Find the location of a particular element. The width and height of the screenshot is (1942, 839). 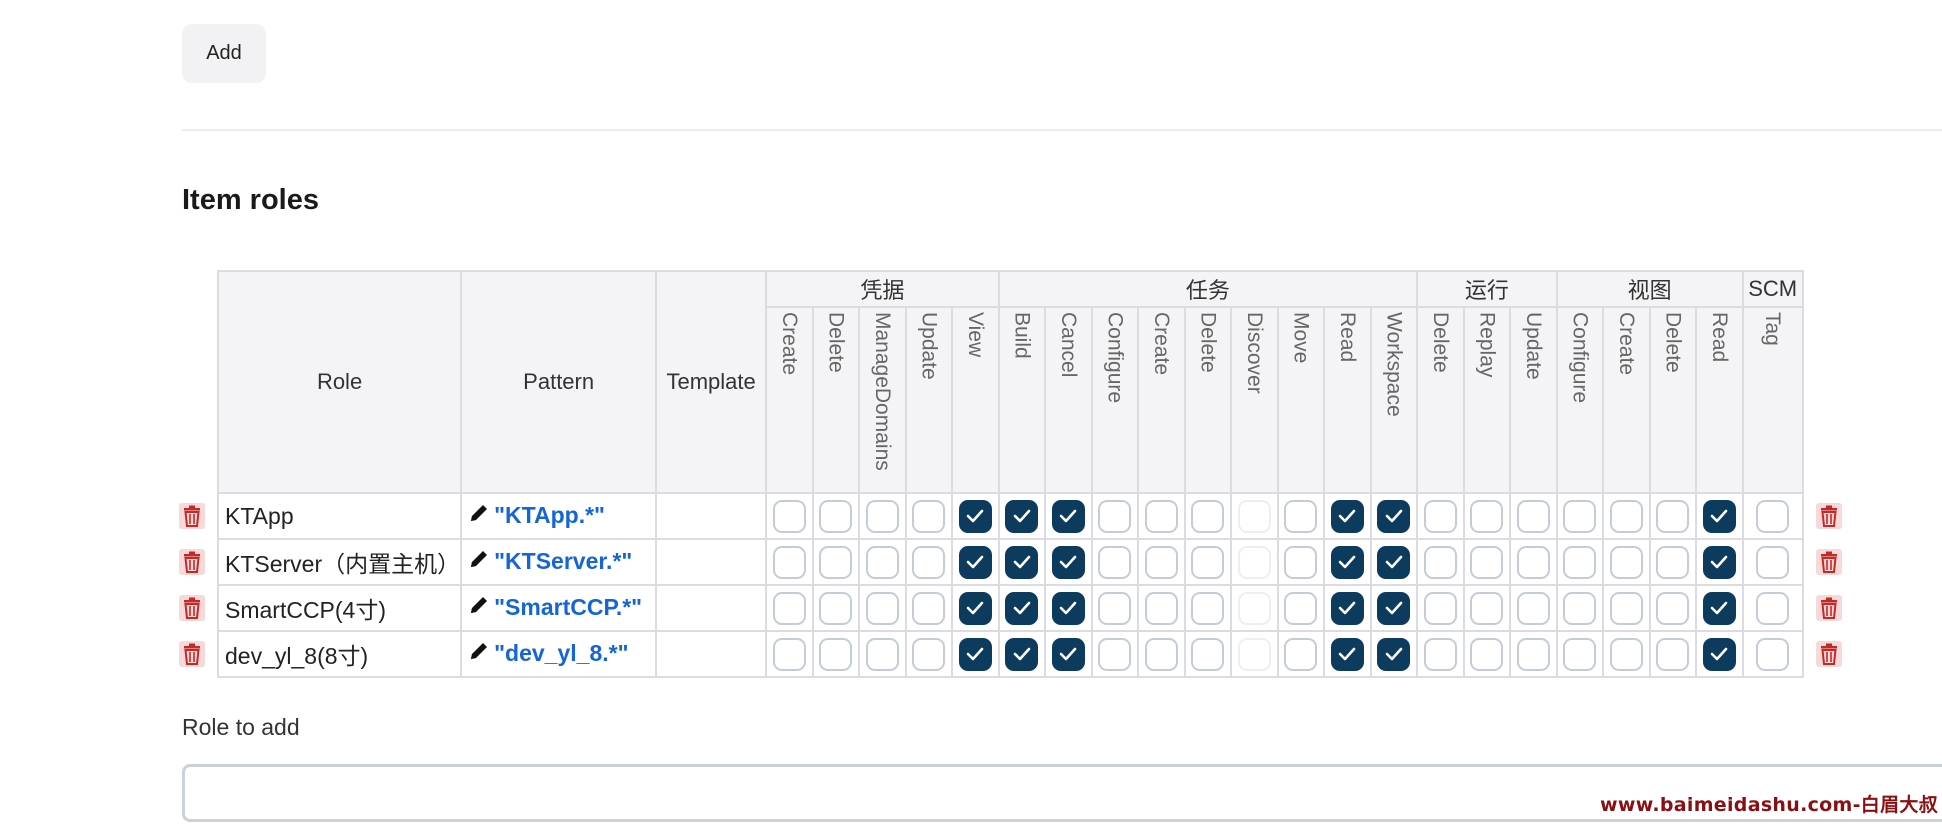

pattern-link: "KTServer.*" is located at coordinates (563, 561).